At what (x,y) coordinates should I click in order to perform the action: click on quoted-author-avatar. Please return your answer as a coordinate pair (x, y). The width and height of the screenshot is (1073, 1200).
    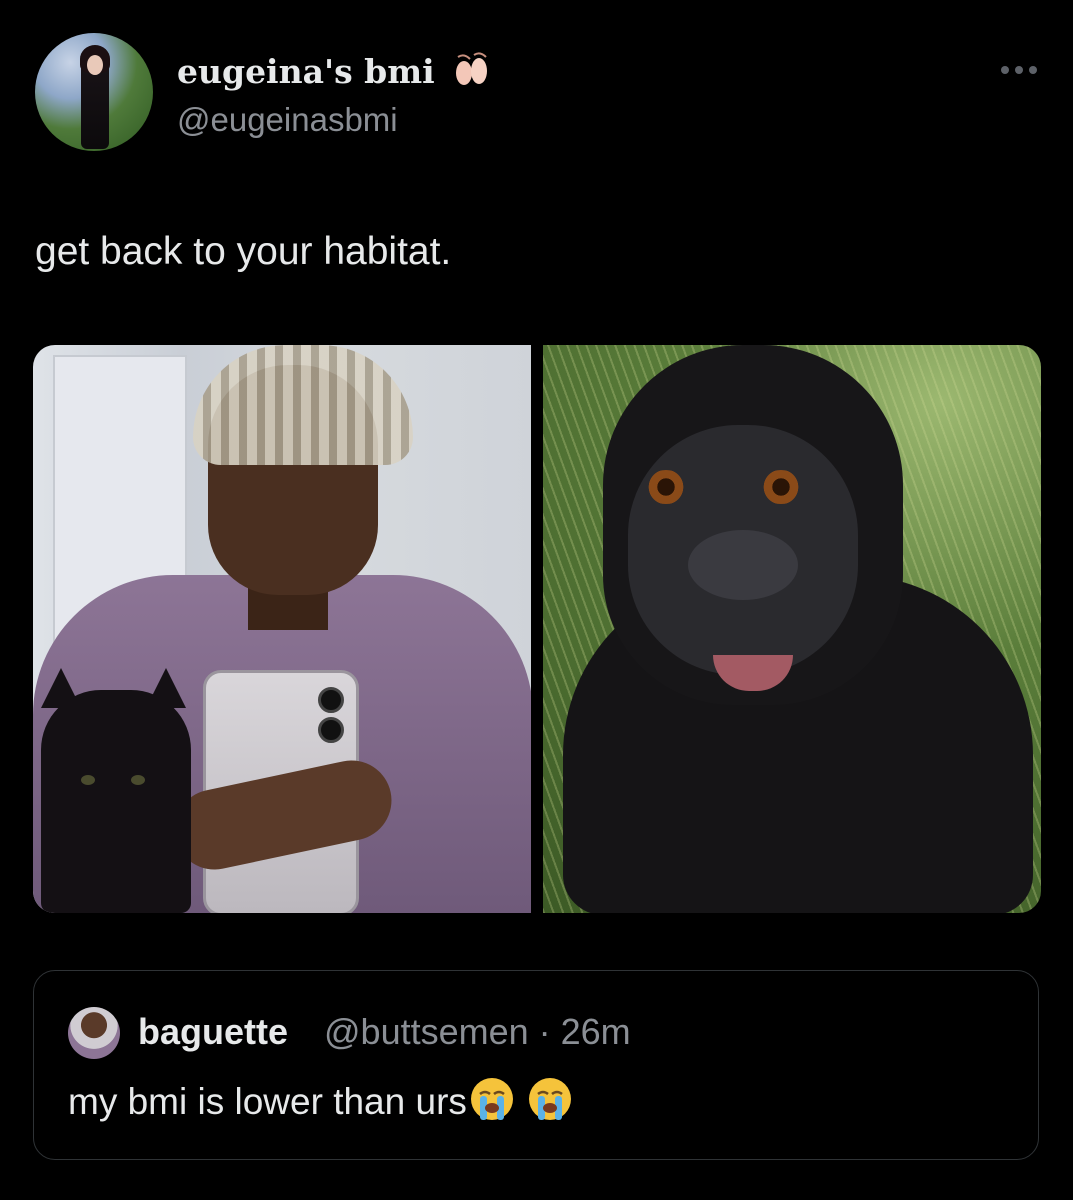
    Looking at the image, I should click on (94, 1033).